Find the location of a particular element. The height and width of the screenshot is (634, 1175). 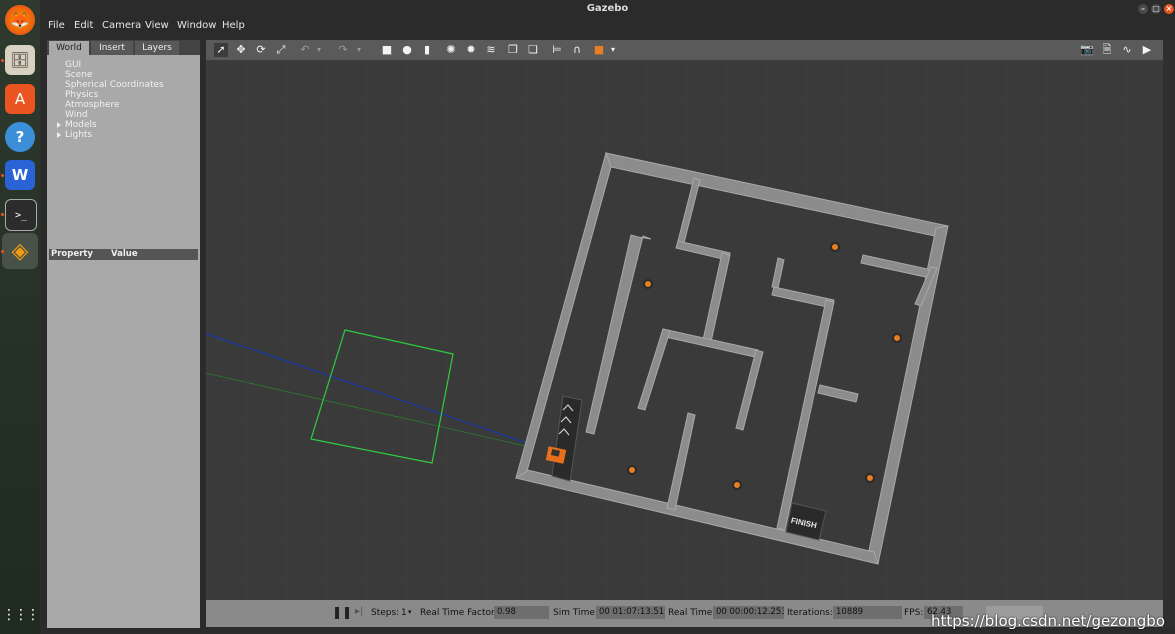

grid-glyph: ⋮⋮⋮ is located at coordinates (21, 615).